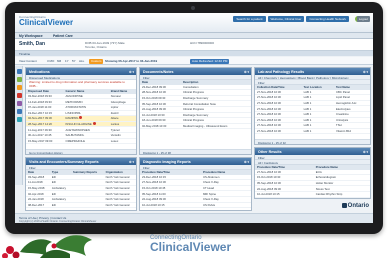  I want to click on medications-header: Medications ⚙ ▾, so click(81, 71).